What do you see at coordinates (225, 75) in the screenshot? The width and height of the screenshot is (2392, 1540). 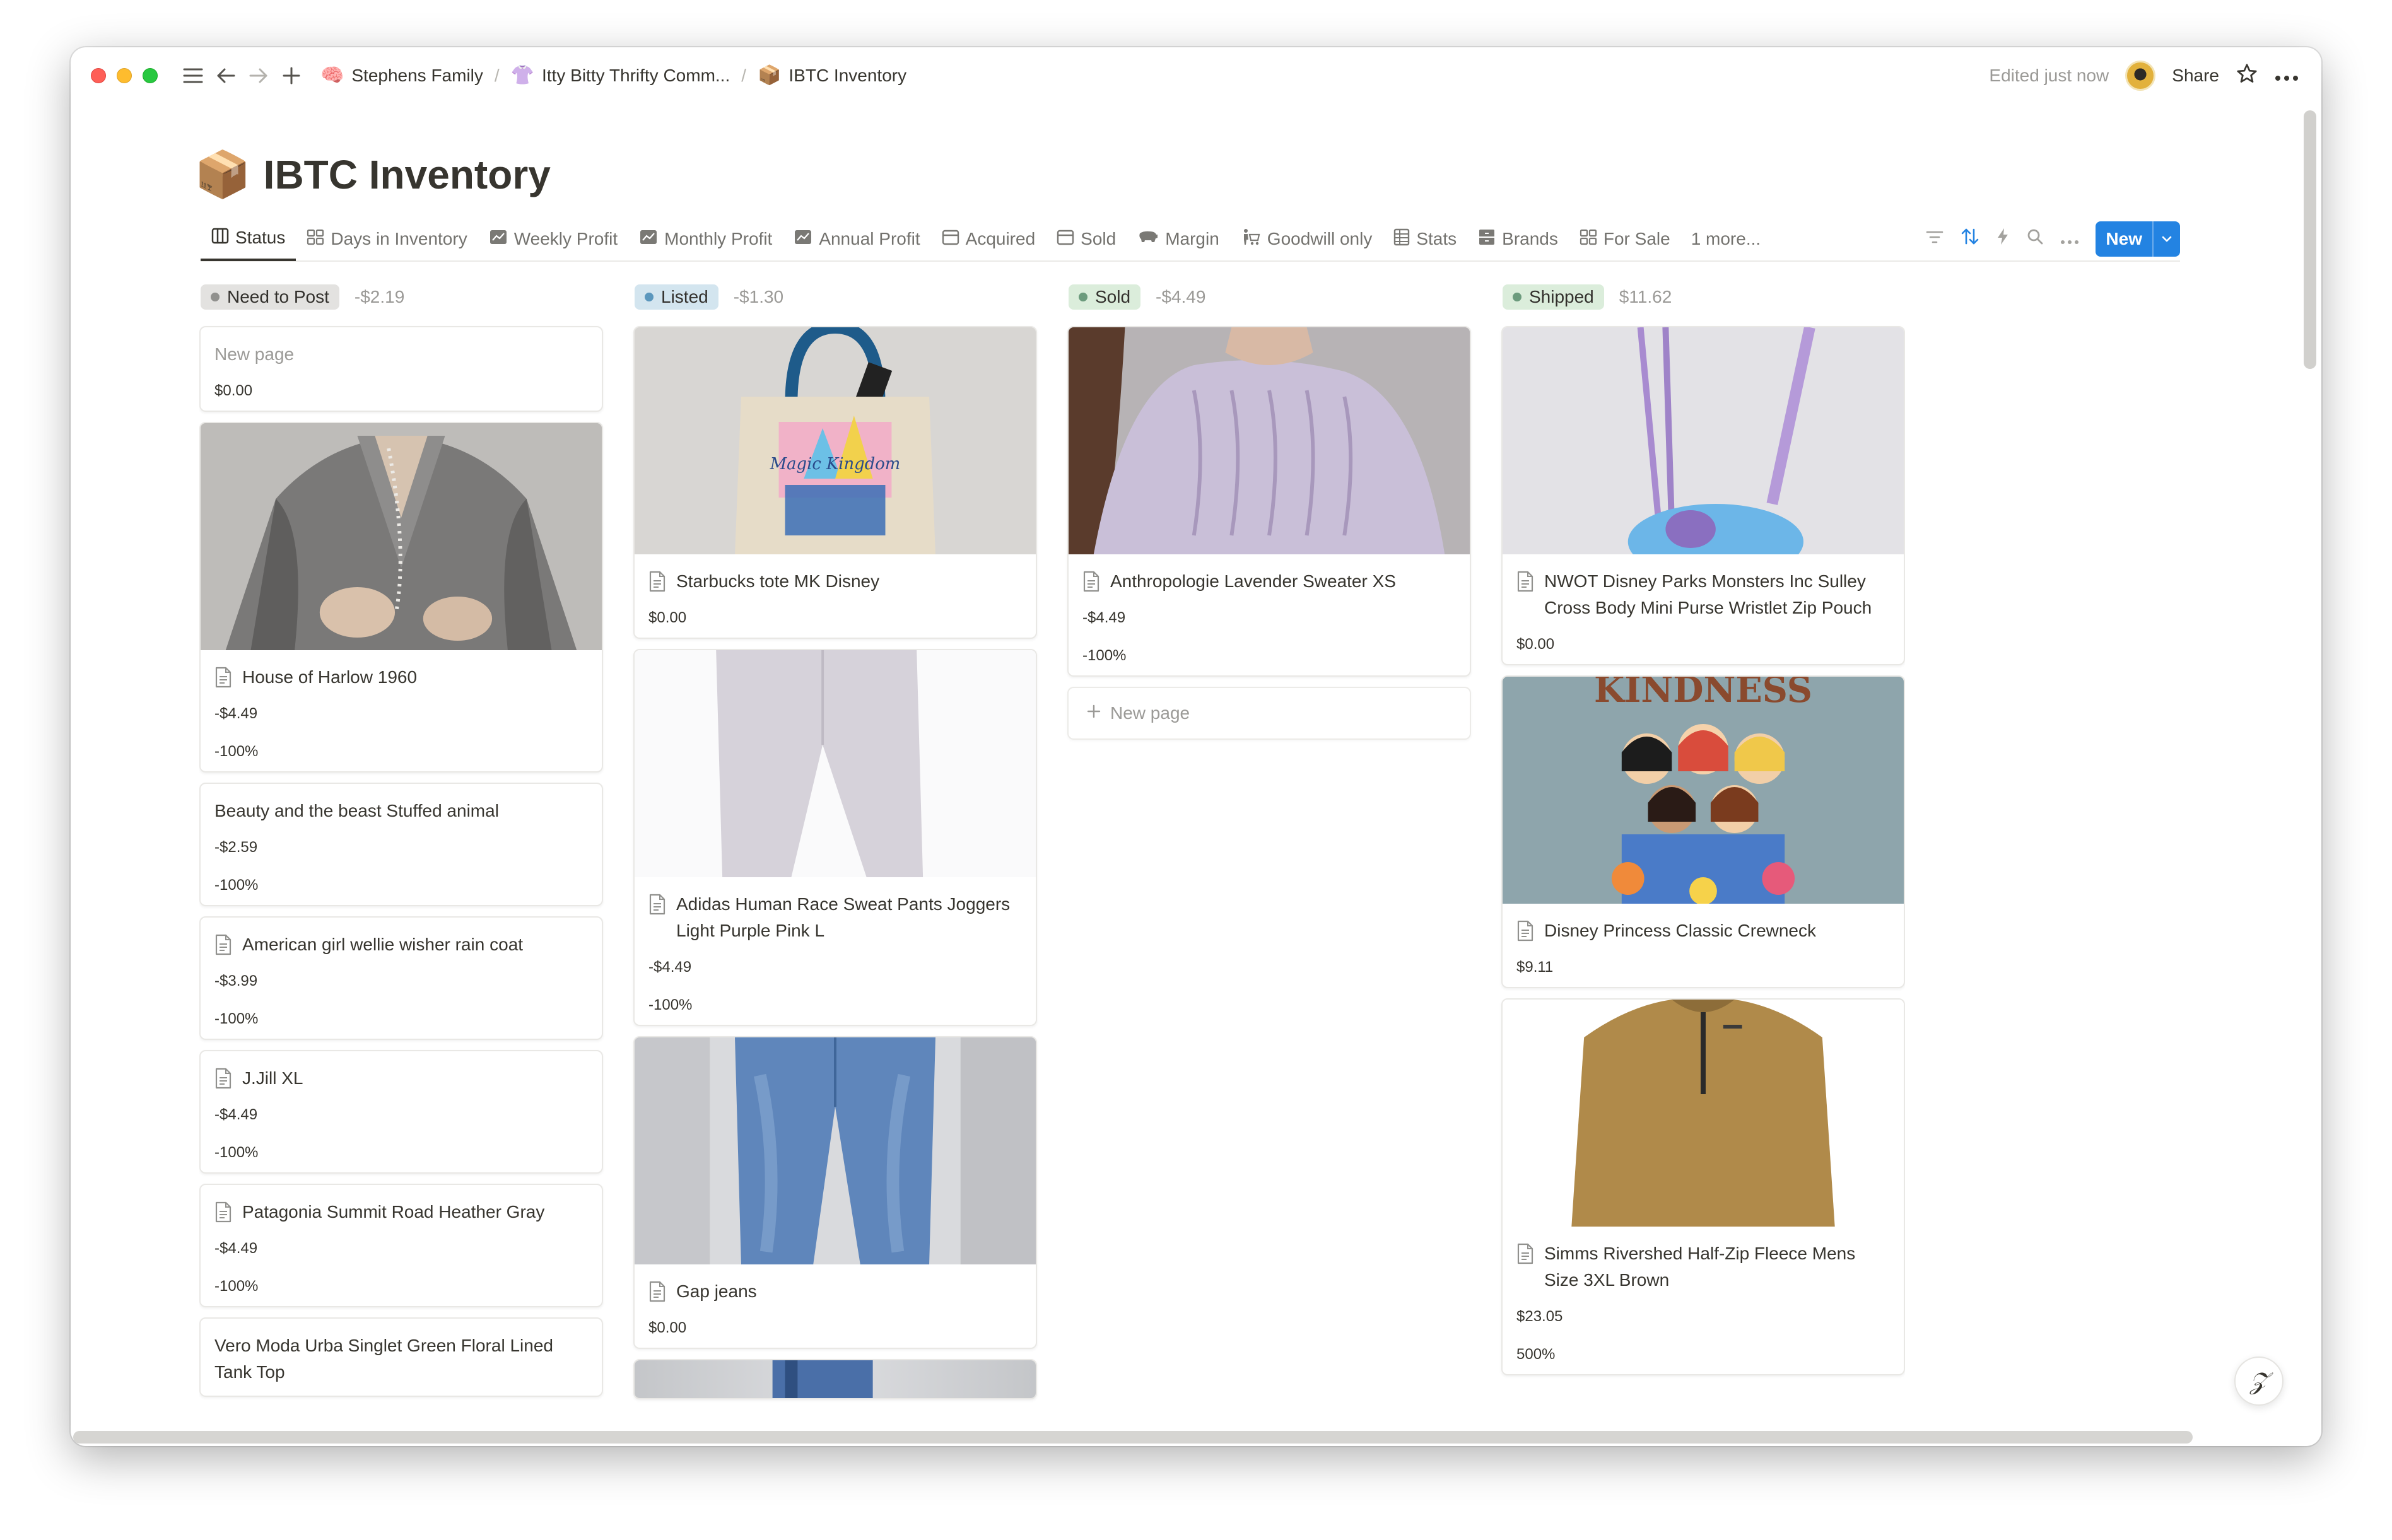 I see `back-arrow-icon` at bounding box center [225, 75].